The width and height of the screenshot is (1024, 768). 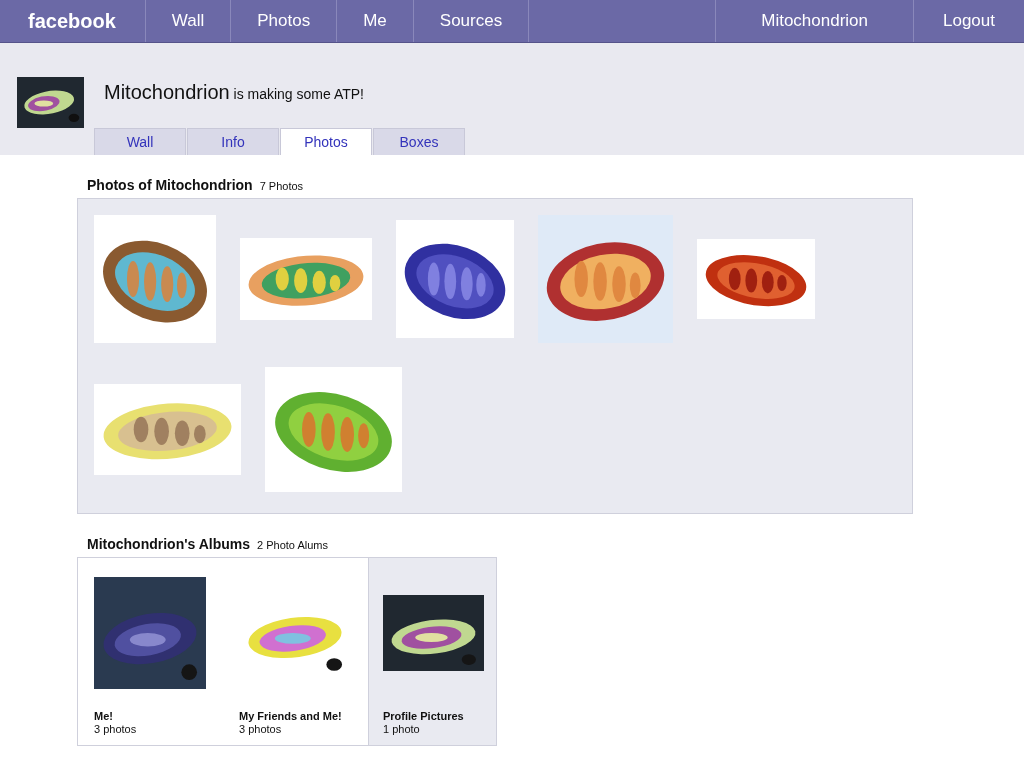 What do you see at coordinates (233, 141) in the screenshot?
I see `tab: Info` at bounding box center [233, 141].